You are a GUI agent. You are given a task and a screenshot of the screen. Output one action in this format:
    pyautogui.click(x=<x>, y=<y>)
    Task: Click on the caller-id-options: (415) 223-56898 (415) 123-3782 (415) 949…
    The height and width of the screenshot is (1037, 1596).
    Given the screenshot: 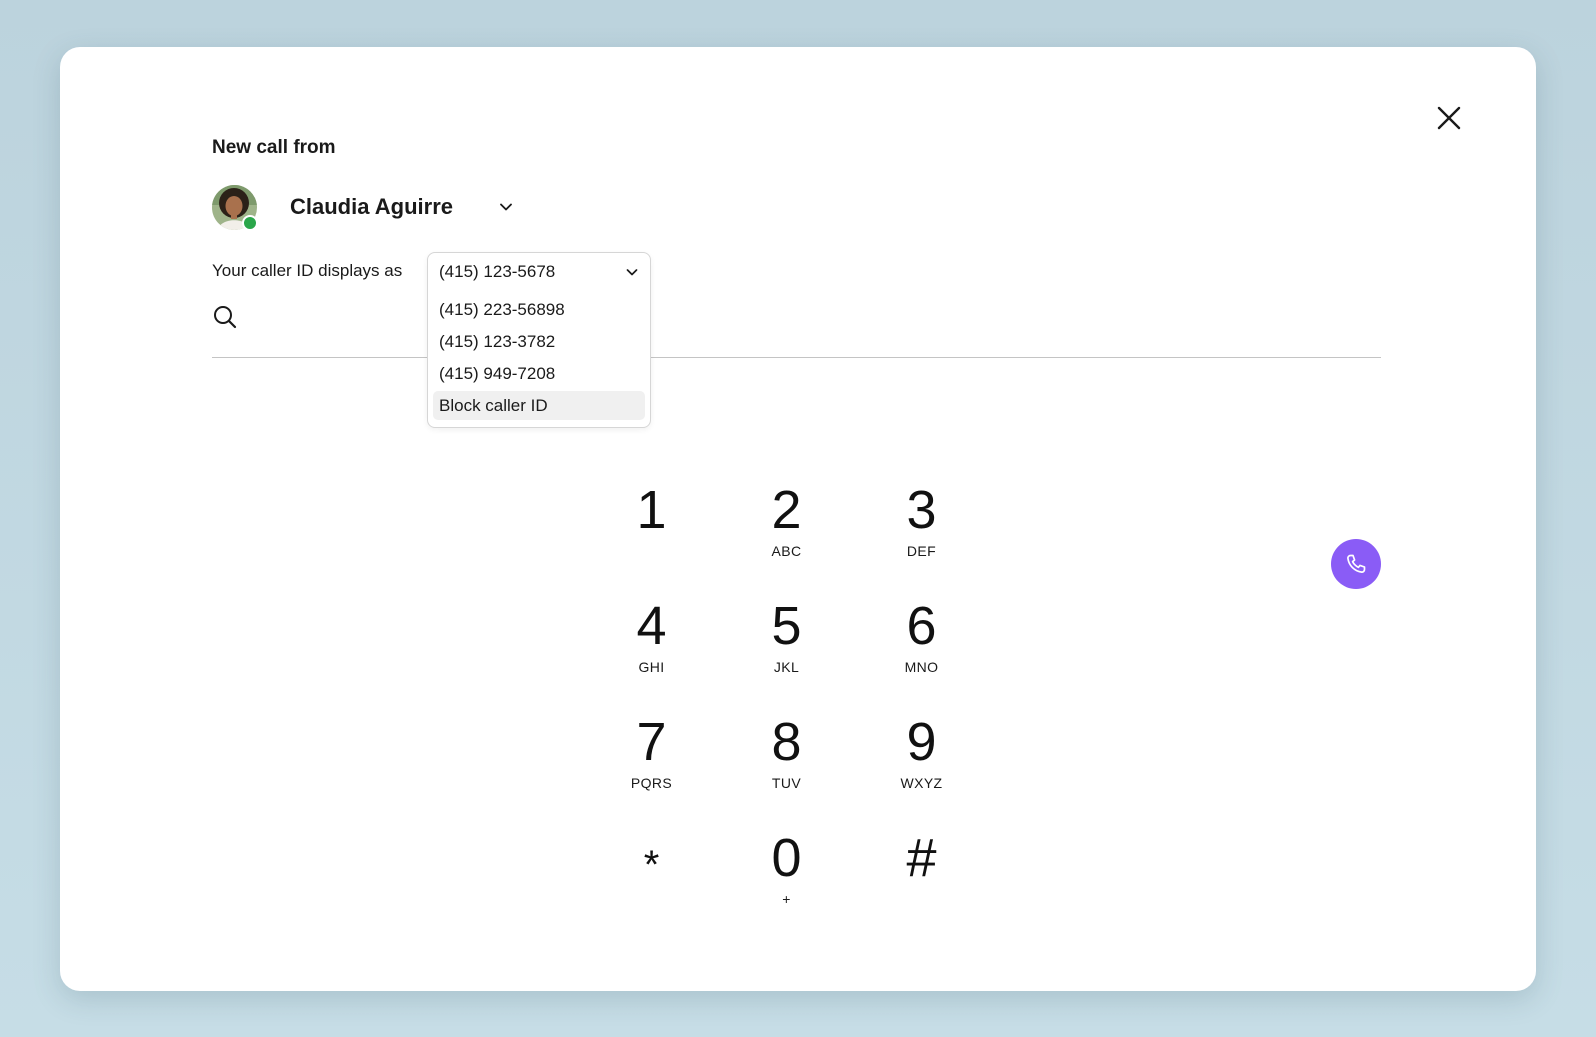 What is the action you would take?
    pyautogui.click(x=539, y=359)
    